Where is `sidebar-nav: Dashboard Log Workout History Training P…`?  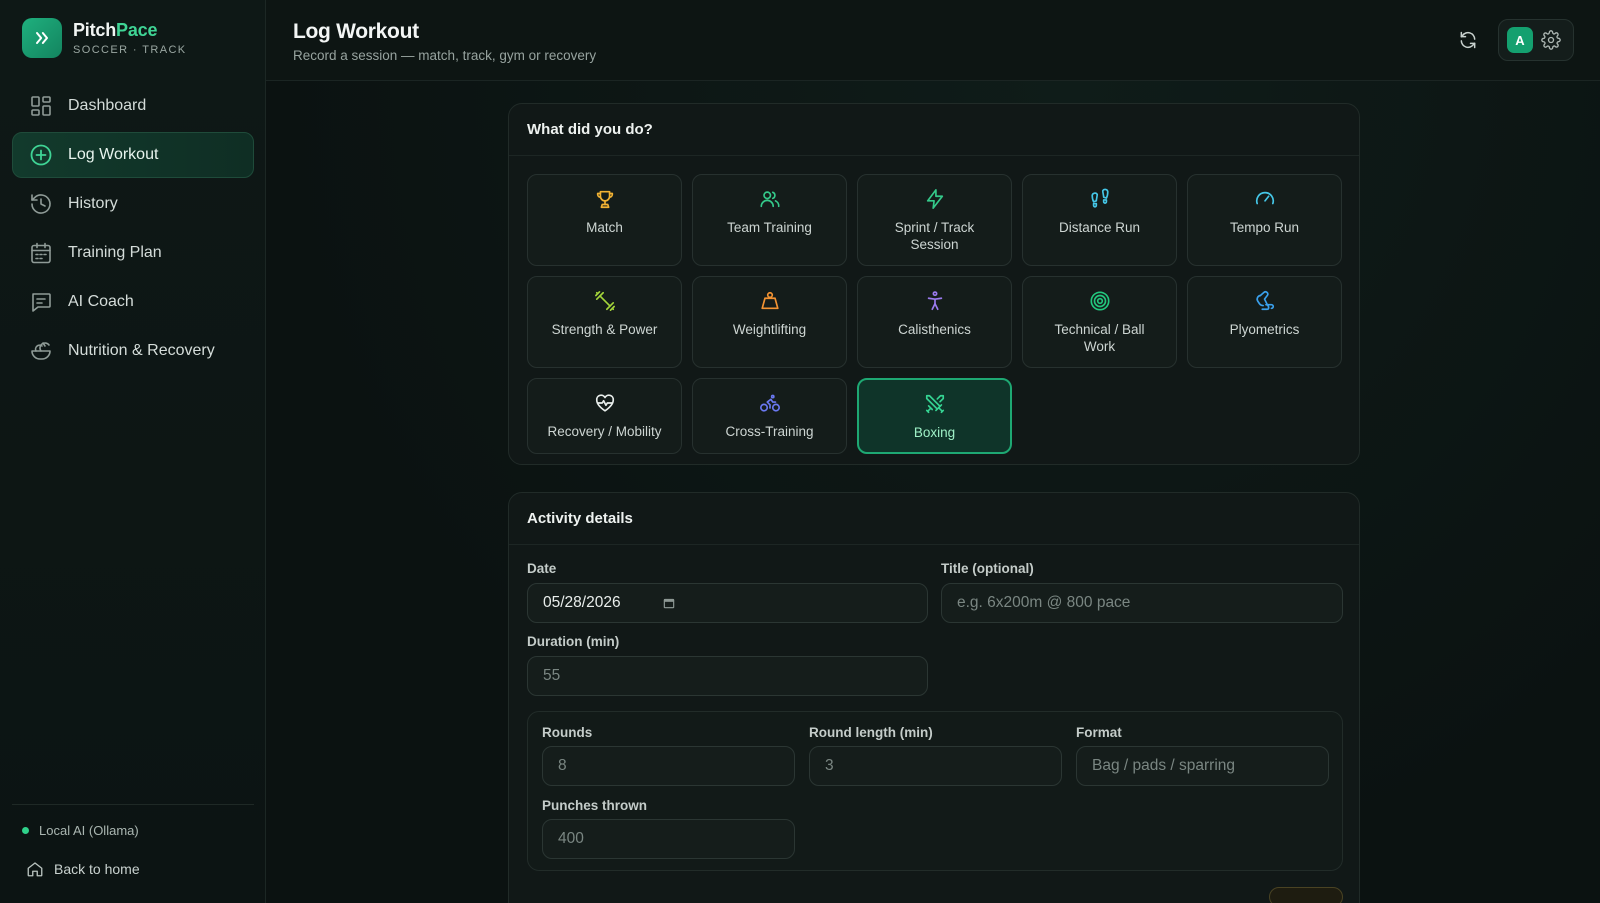
sidebar-nav: Dashboard Log Workout History Training P… is located at coordinates (133, 230).